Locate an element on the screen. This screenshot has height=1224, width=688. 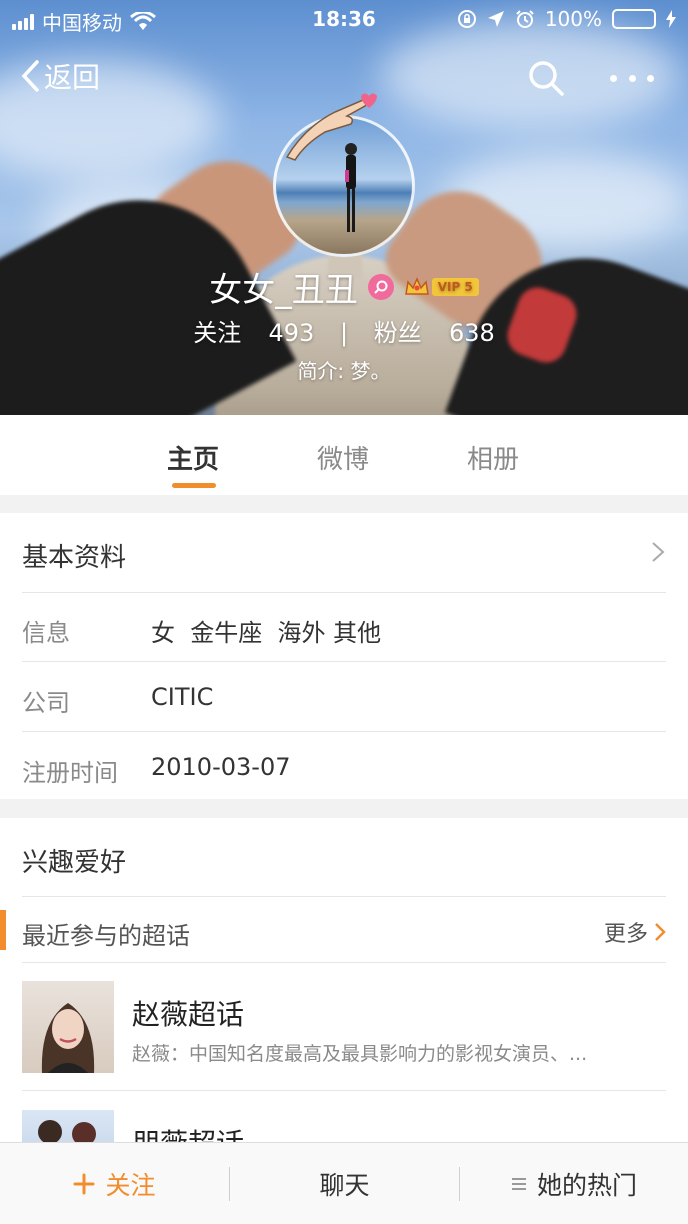
follow-stats: 关注 493 | 粉丝 638 is located at coordinates (344, 330).